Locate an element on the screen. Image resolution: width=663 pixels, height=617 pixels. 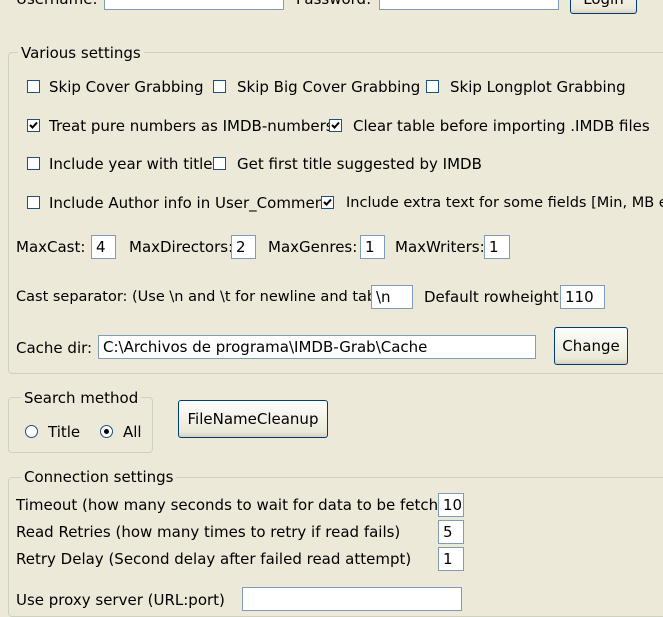
connection-settings-legend: Connection settings is located at coordinates (99, 477).